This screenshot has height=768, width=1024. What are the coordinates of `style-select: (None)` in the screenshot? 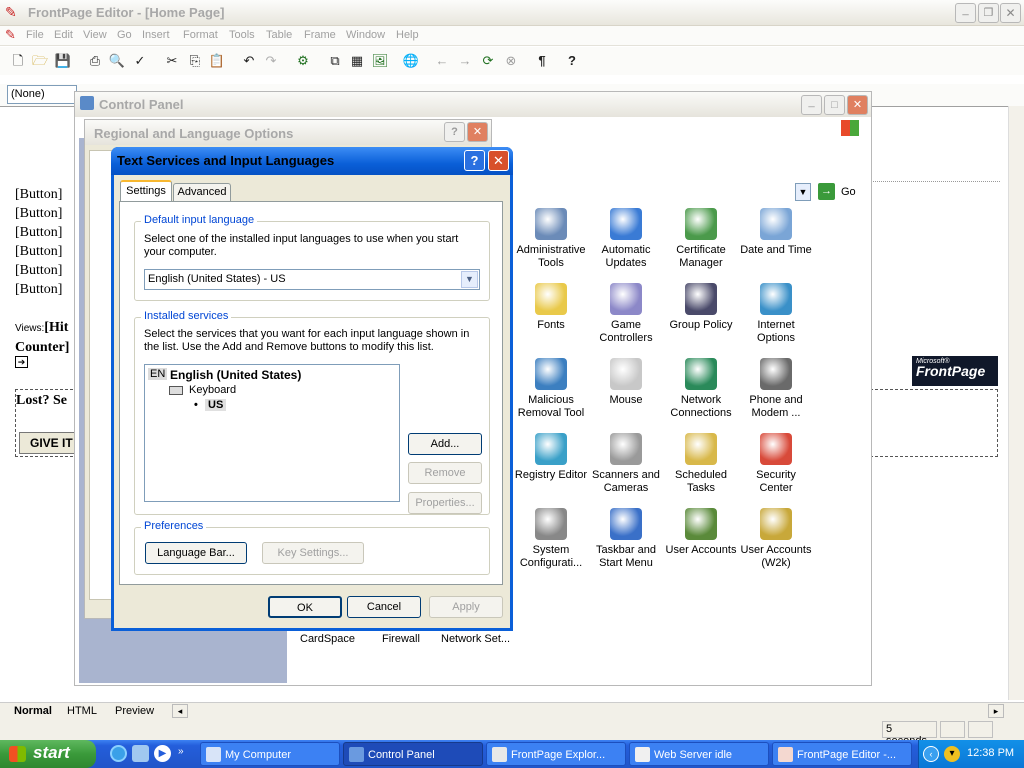 It's located at (42, 94).